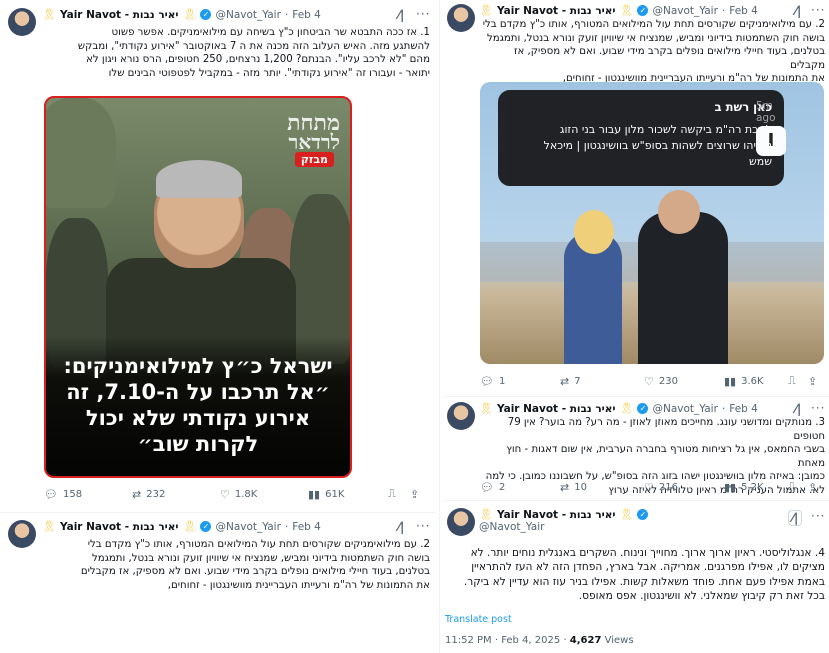 This screenshot has height=653, width=829. Describe the element at coordinates (636, 396) in the screenshot. I see `tweet-divider` at that location.